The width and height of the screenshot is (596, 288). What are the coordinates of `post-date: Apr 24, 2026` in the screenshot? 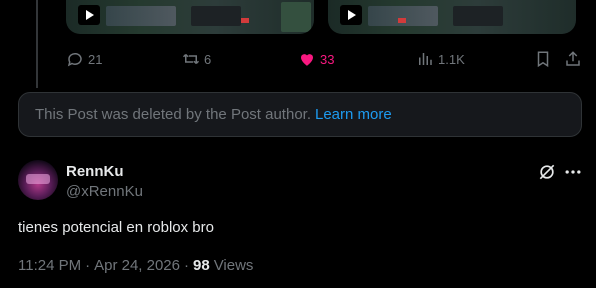 It's located at (137, 265).